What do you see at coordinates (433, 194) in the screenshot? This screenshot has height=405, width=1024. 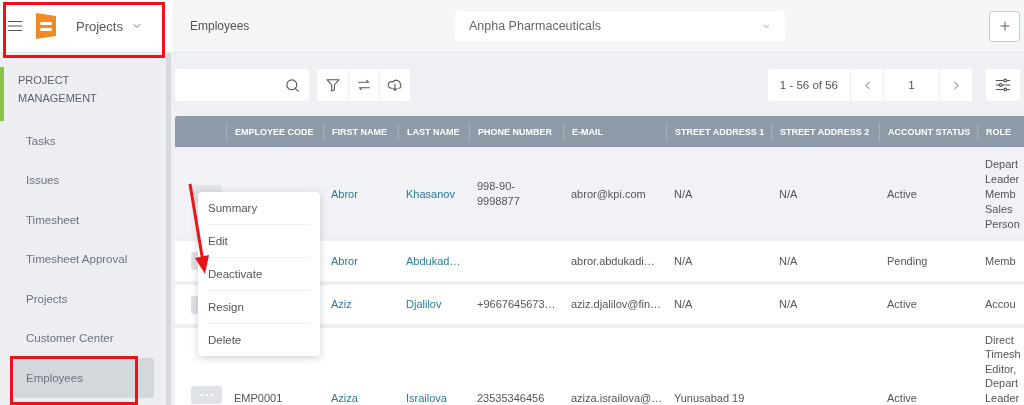 I see `name-link: Khasanov` at bounding box center [433, 194].